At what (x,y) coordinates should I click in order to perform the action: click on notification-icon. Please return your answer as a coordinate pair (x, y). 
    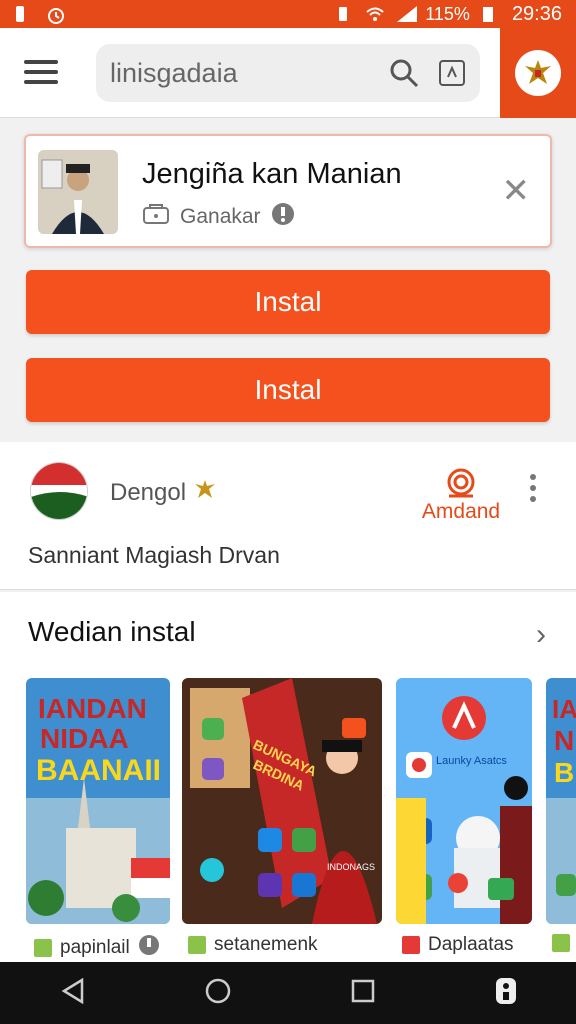
    Looking at the image, I should click on (23, 14).